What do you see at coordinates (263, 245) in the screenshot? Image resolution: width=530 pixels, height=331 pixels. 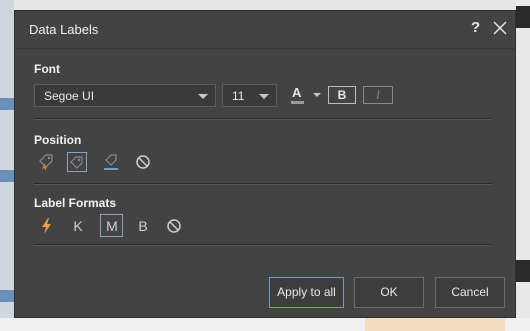 I see `label-formats-divider` at bounding box center [263, 245].